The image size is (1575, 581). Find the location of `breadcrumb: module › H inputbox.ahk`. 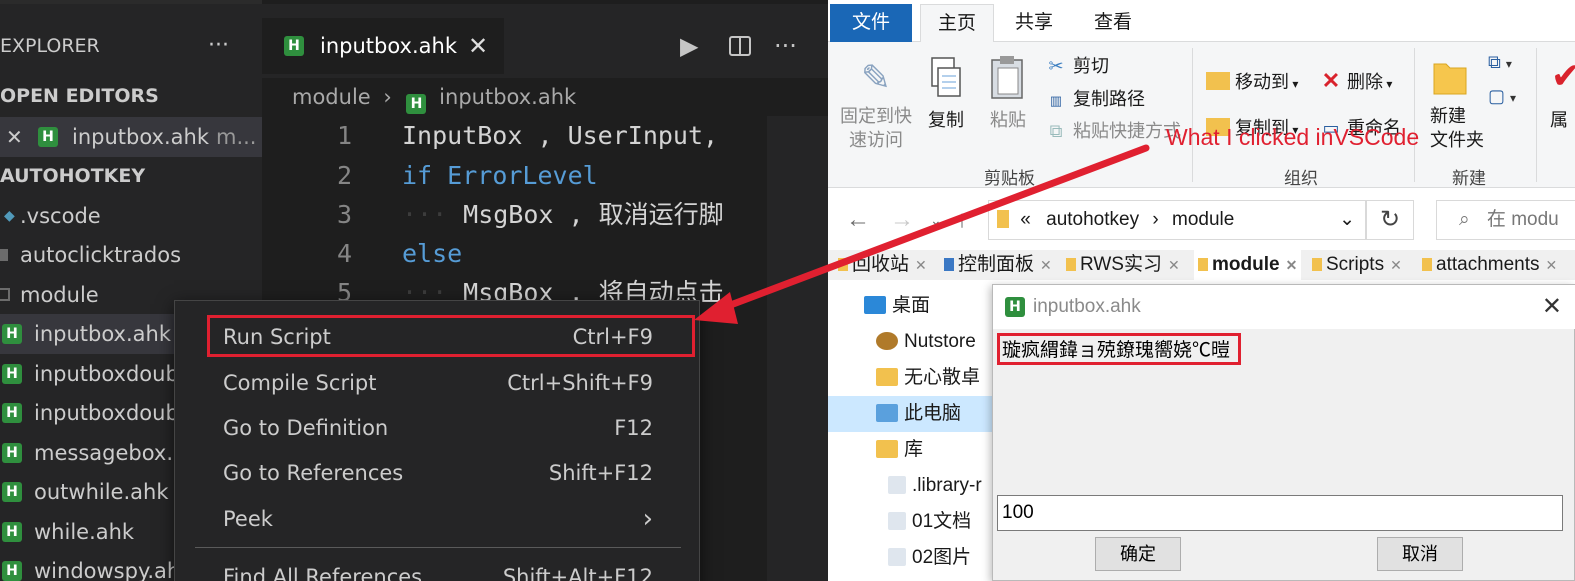

breadcrumb: module › H inputbox.ahk is located at coordinates (434, 97).